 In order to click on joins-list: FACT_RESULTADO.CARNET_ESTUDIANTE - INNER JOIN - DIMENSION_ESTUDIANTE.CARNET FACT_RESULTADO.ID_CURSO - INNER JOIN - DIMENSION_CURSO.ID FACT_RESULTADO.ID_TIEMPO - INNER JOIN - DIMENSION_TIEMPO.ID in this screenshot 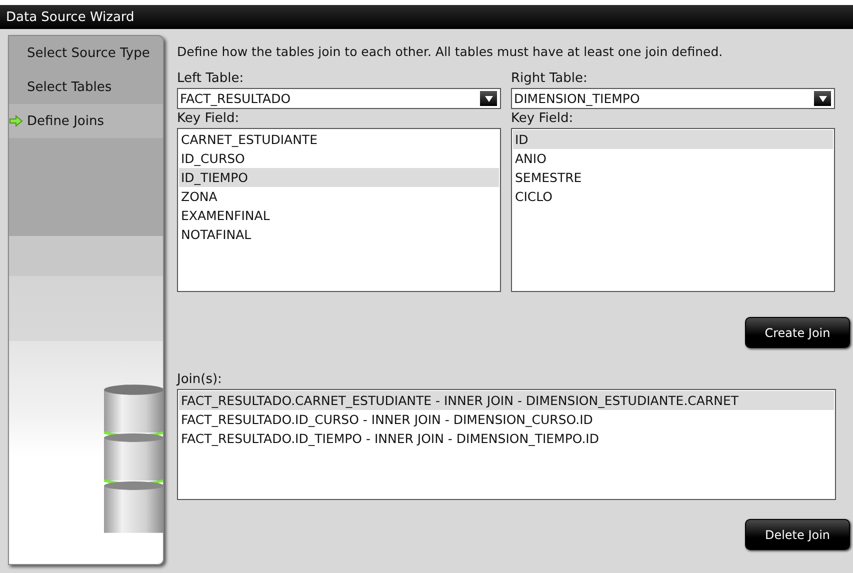, I will do `click(506, 444)`.